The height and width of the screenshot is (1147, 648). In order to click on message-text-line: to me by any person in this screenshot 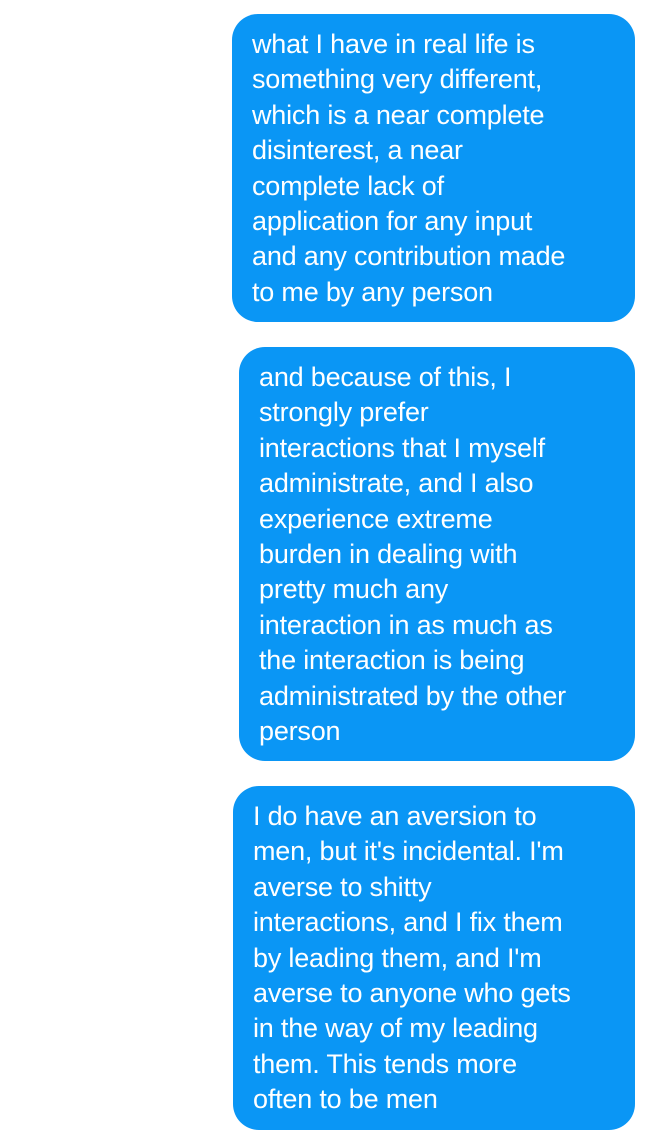, I will do `click(372, 291)`.